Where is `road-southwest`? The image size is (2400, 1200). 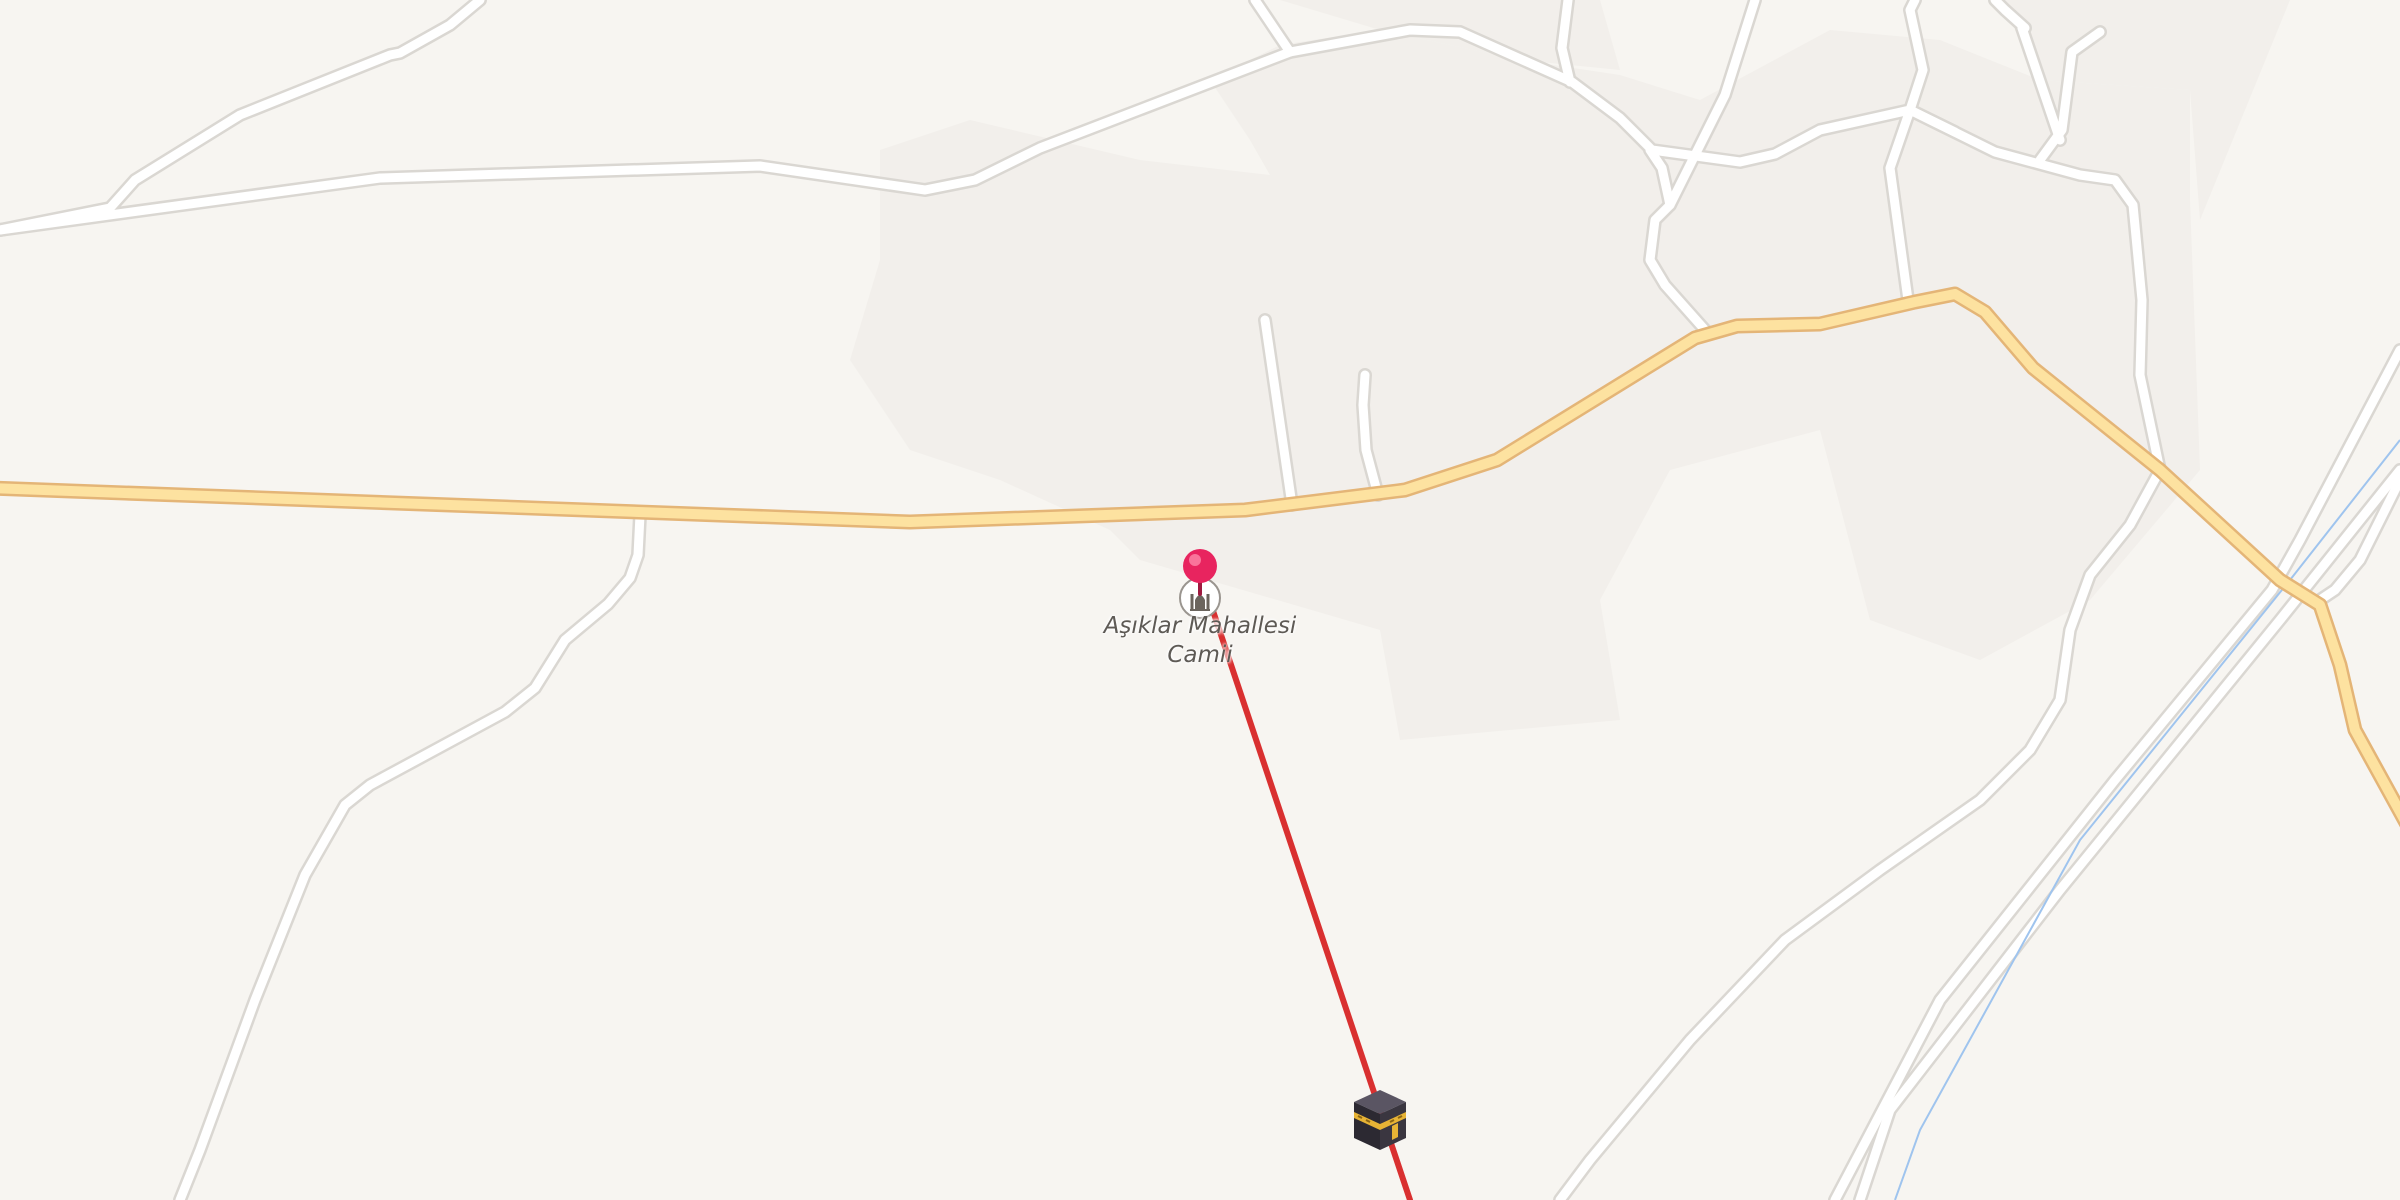
road-southwest is located at coordinates (410, 855).